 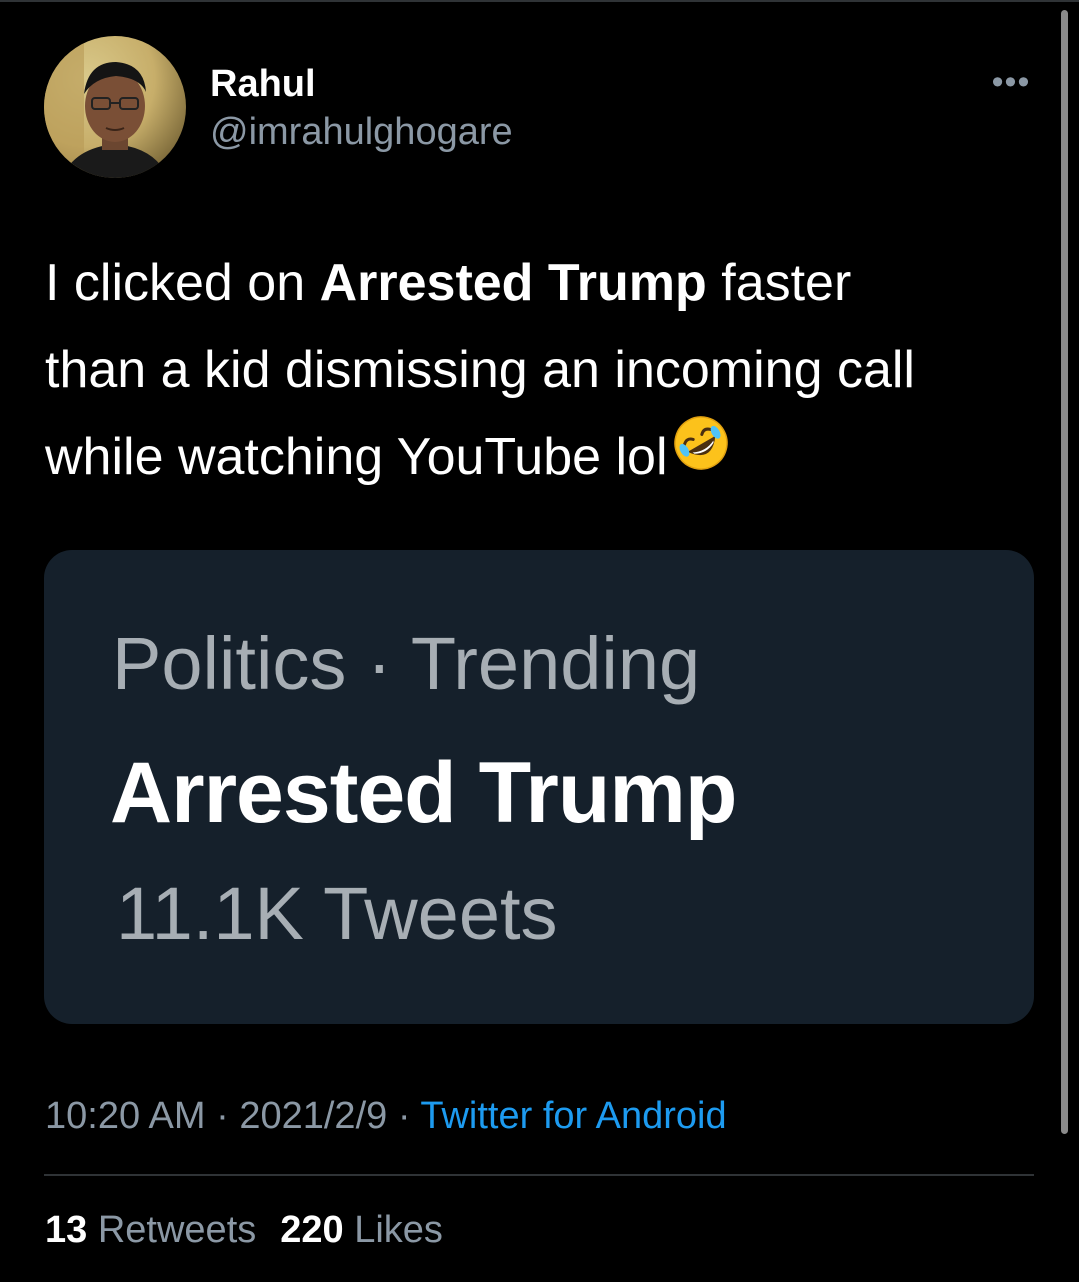 What do you see at coordinates (398, 1230) in the screenshot?
I see `likes-label: Likes` at bounding box center [398, 1230].